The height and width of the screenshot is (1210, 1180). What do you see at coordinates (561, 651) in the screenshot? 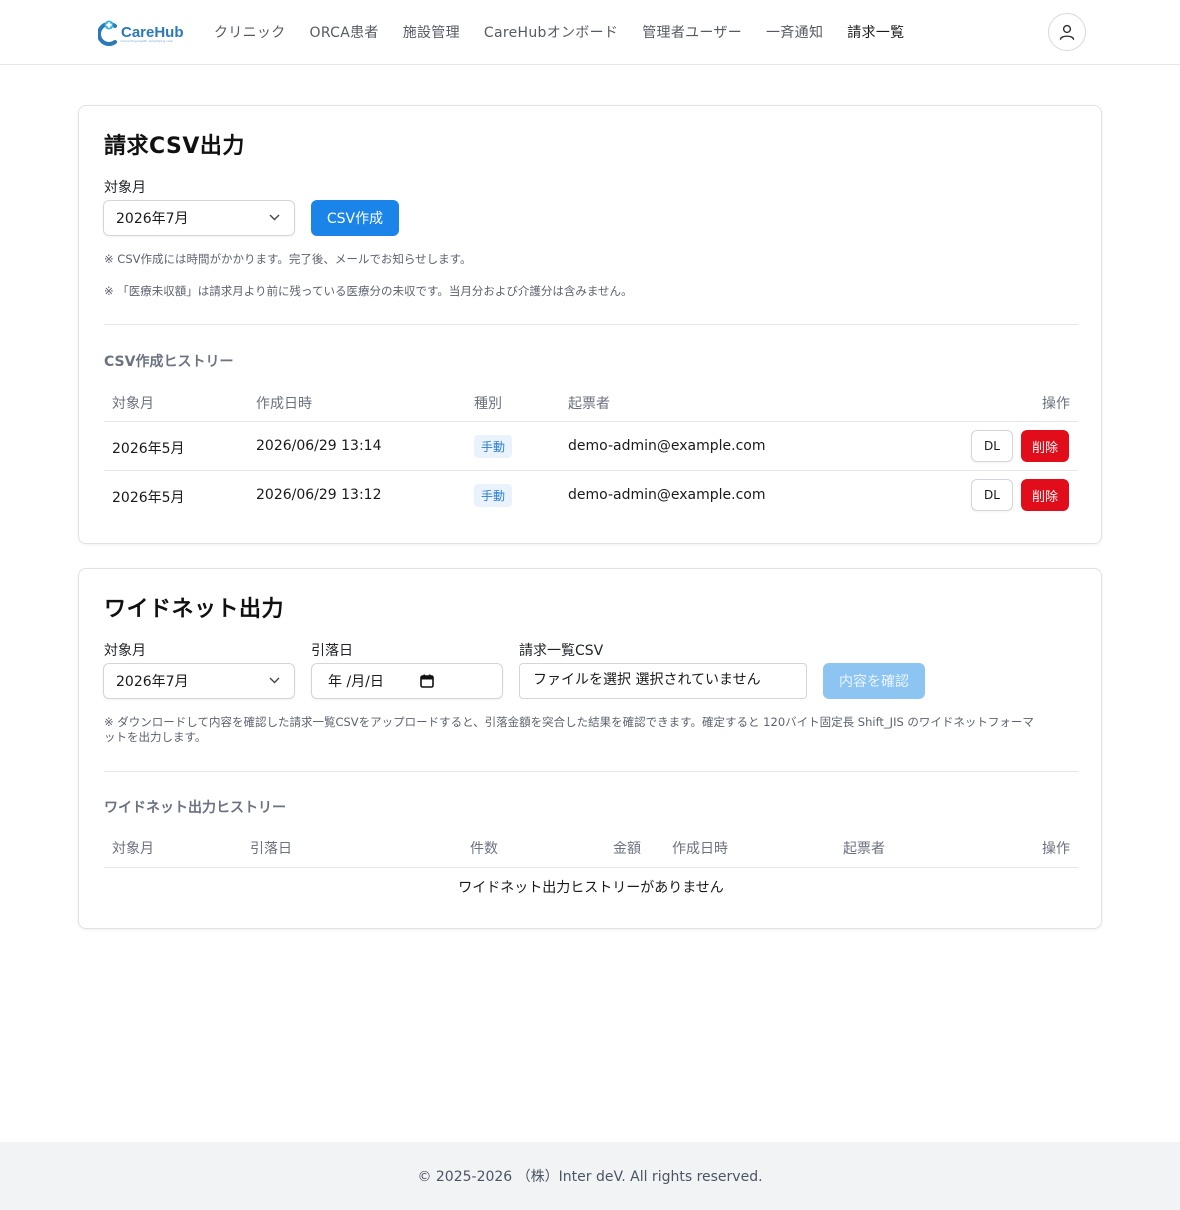
I see `billing-csv-label: 請求一覧CSV` at bounding box center [561, 651].